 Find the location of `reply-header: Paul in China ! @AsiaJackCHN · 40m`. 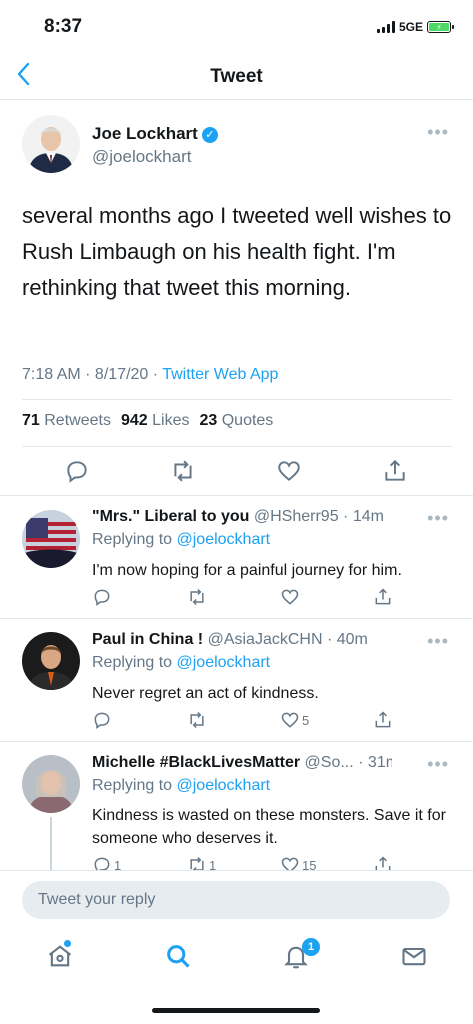

reply-header: Paul in China ! @AsiaJackCHN · 40m is located at coordinates (230, 640).